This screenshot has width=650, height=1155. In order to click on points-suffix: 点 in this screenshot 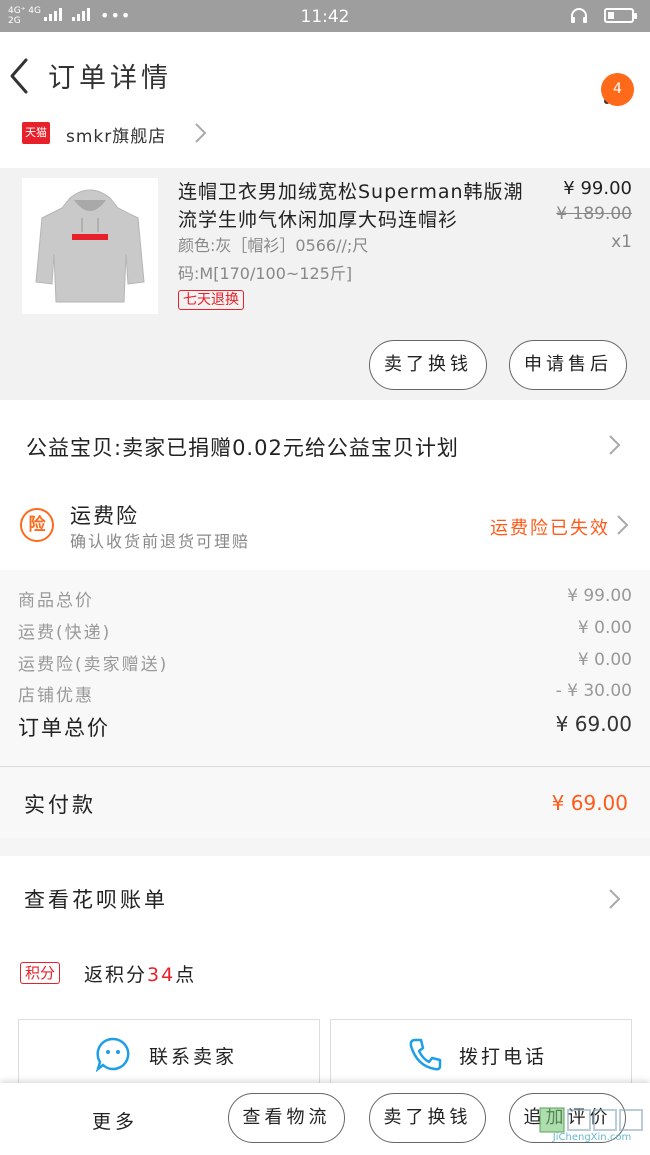, I will do `click(186, 975)`.